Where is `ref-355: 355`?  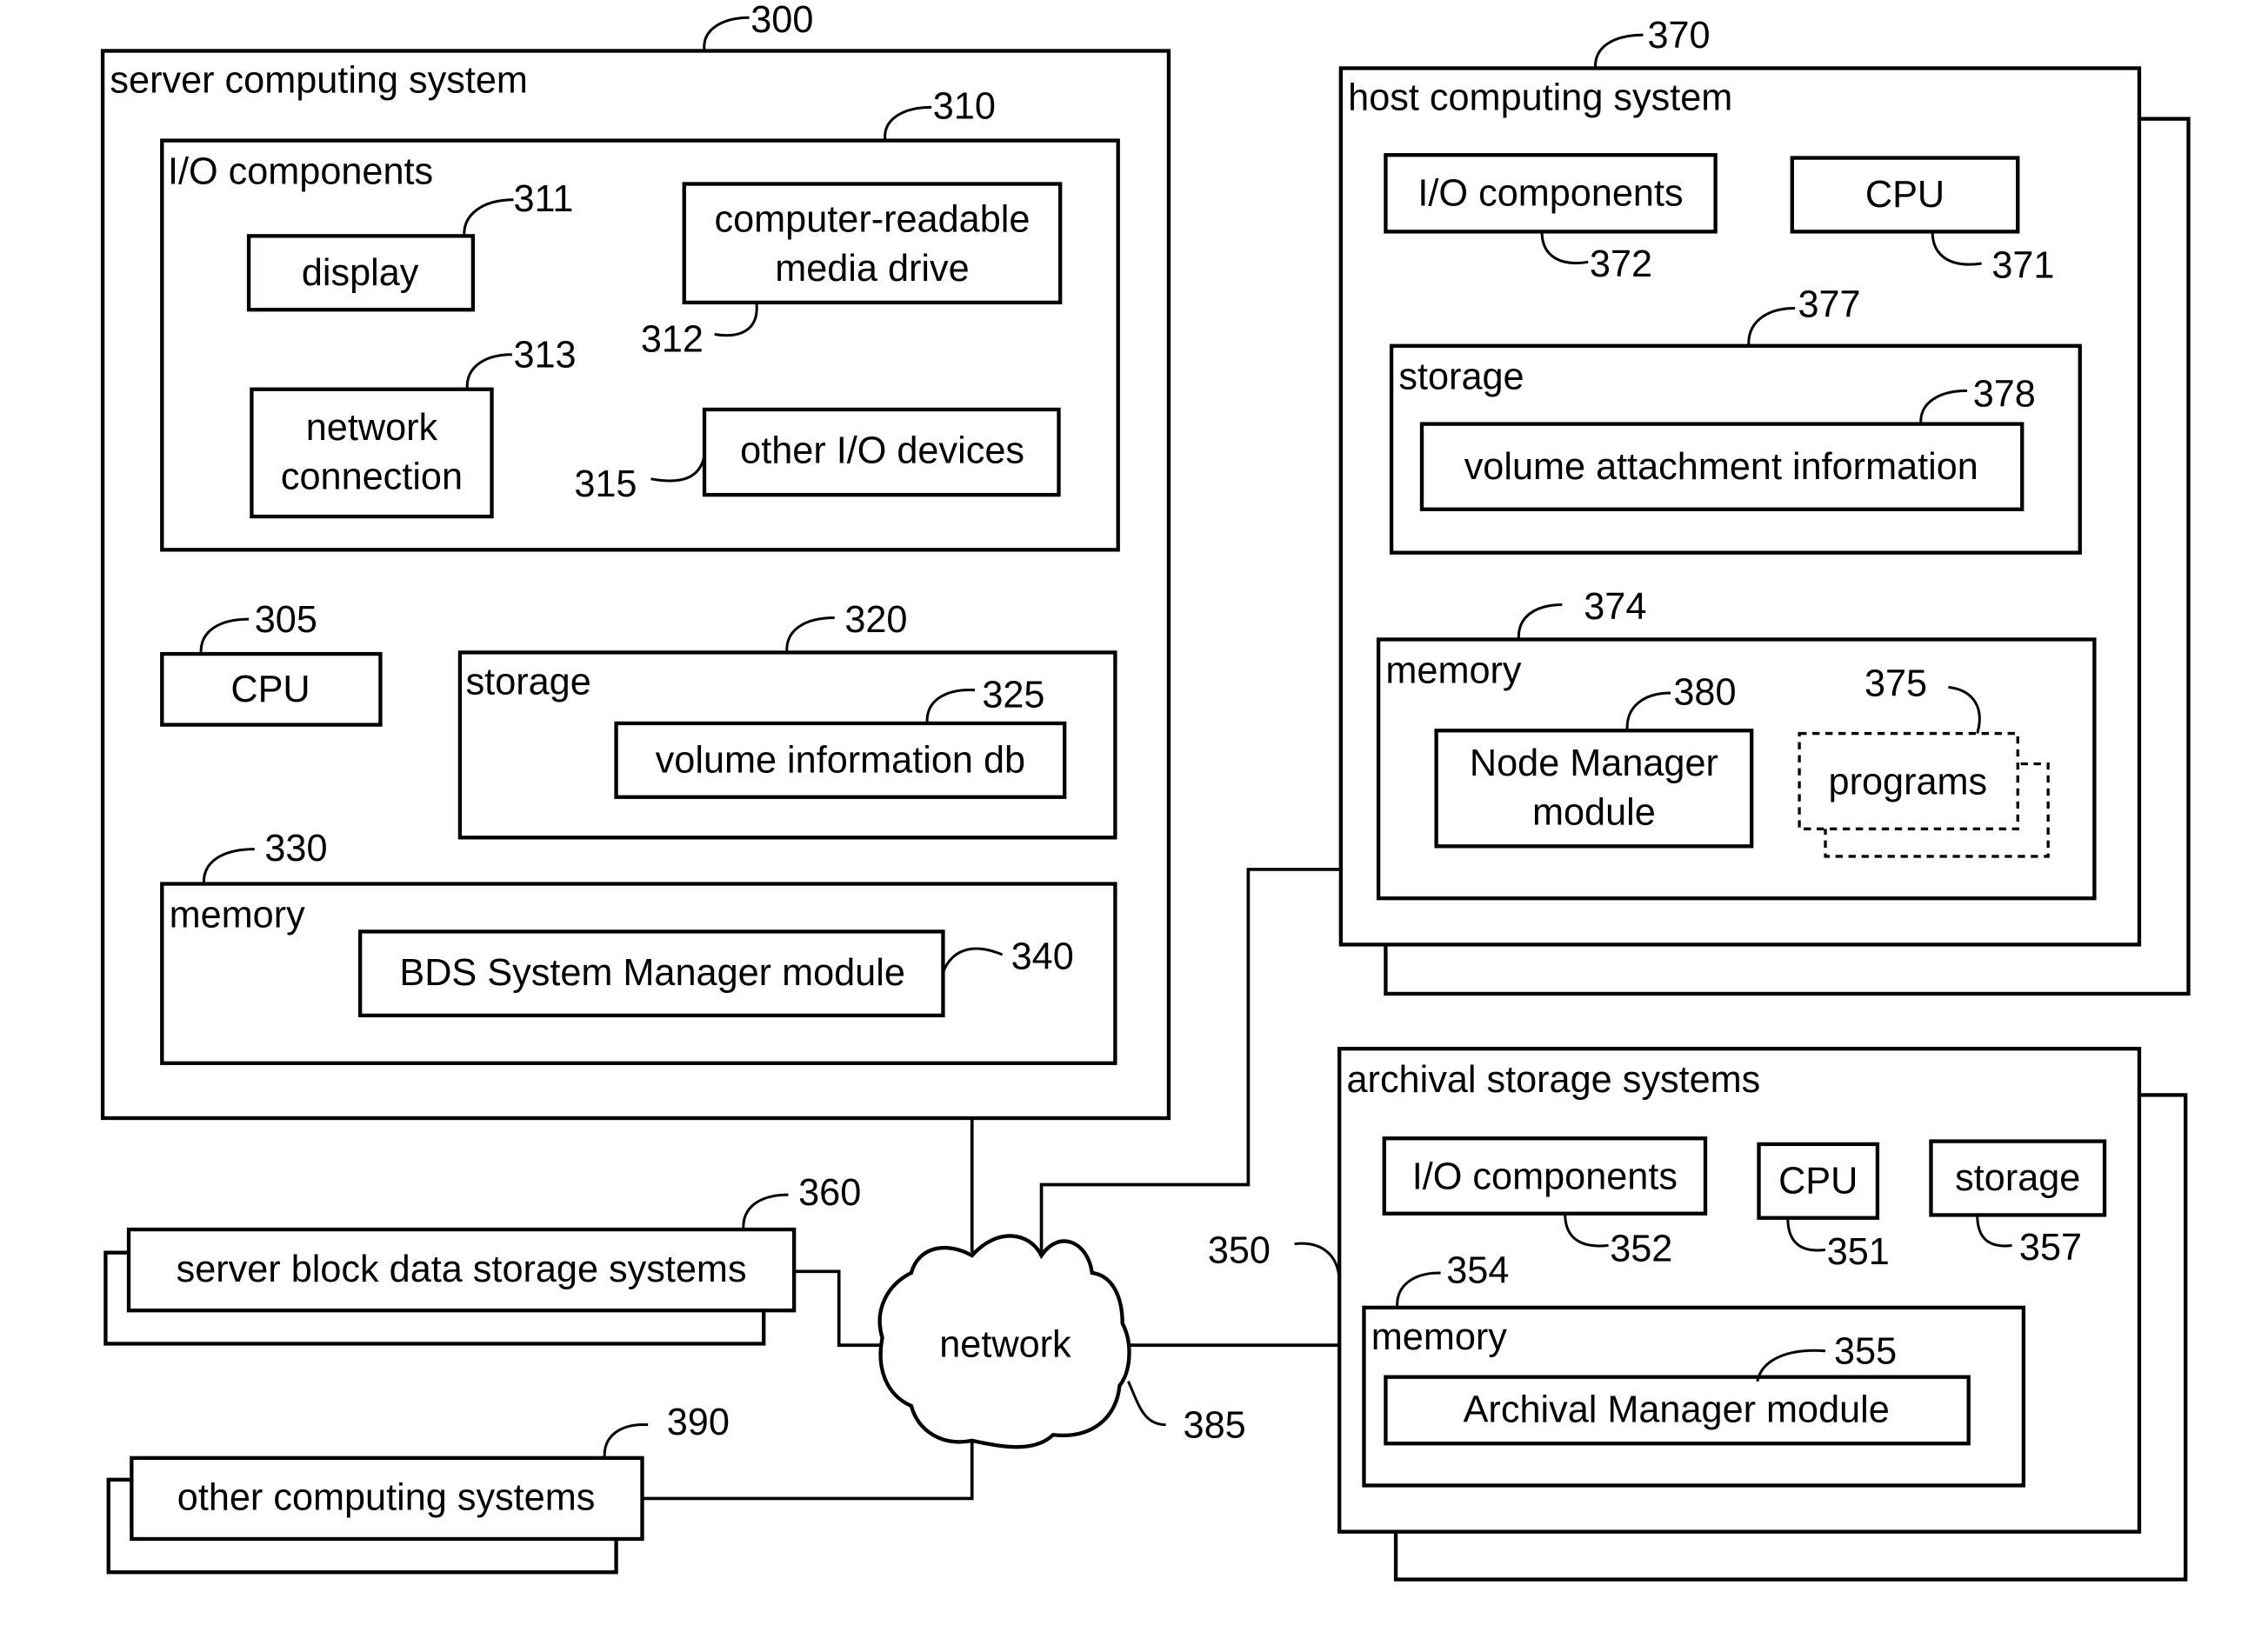 ref-355: 355 is located at coordinates (1865, 1352).